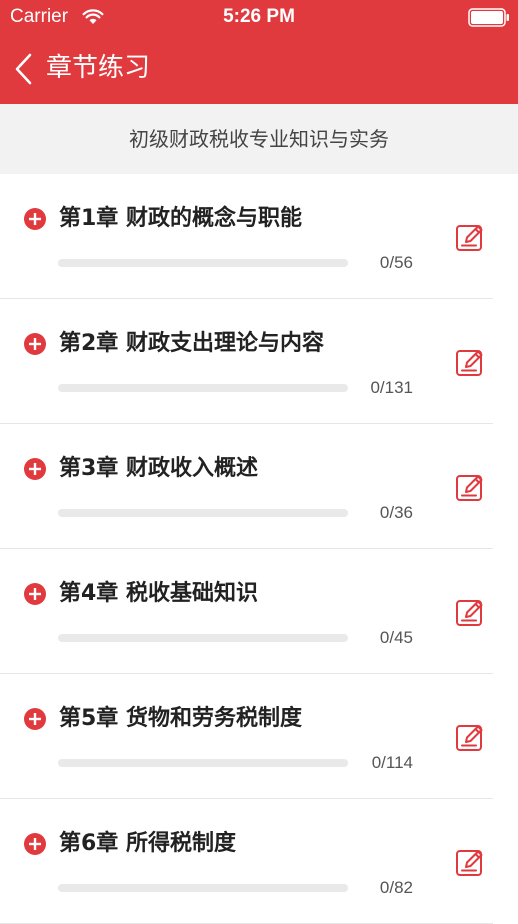 Image resolution: width=518 pixels, height=924 pixels. What do you see at coordinates (23, 69) in the screenshot?
I see `chevron-left-icon` at bounding box center [23, 69].